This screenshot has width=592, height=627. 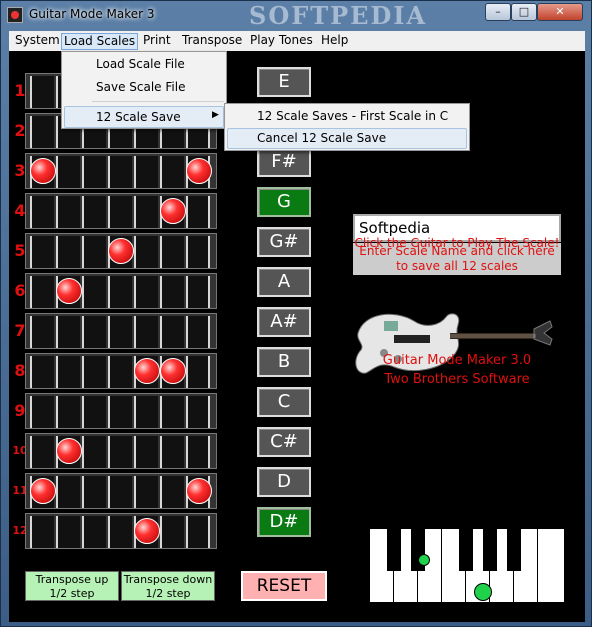 What do you see at coordinates (284, 202) in the screenshot?
I see `note-button: G` at bounding box center [284, 202].